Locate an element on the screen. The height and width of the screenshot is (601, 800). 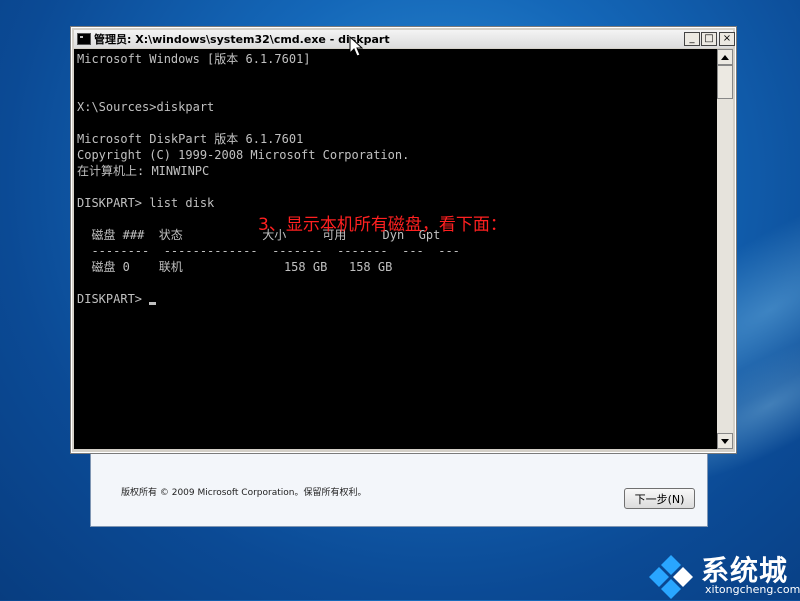
console-line: DISKPART> list disk is located at coordinates (146, 203).